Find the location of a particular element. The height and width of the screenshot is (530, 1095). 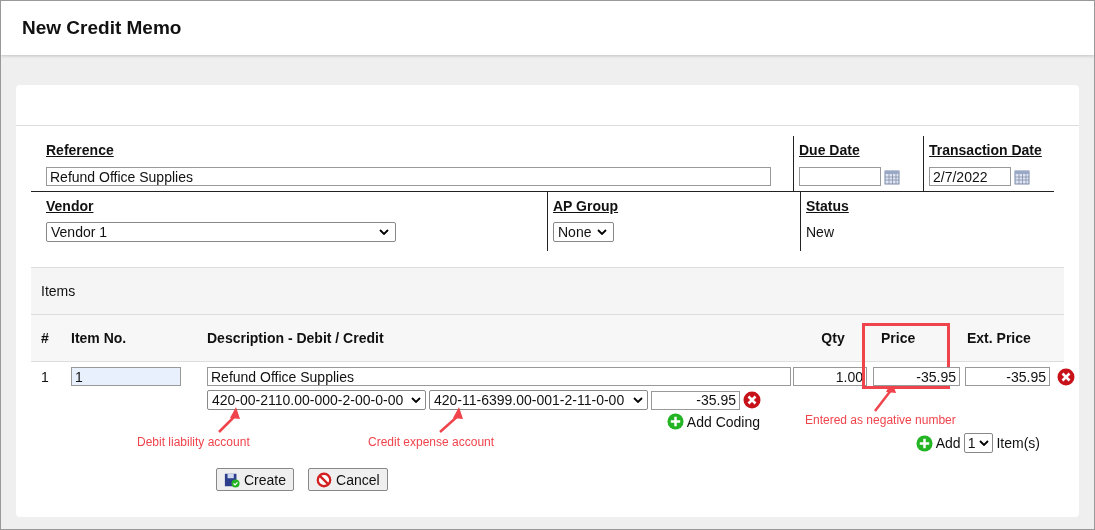

extended-price-field: -35.95 is located at coordinates (1007, 376).